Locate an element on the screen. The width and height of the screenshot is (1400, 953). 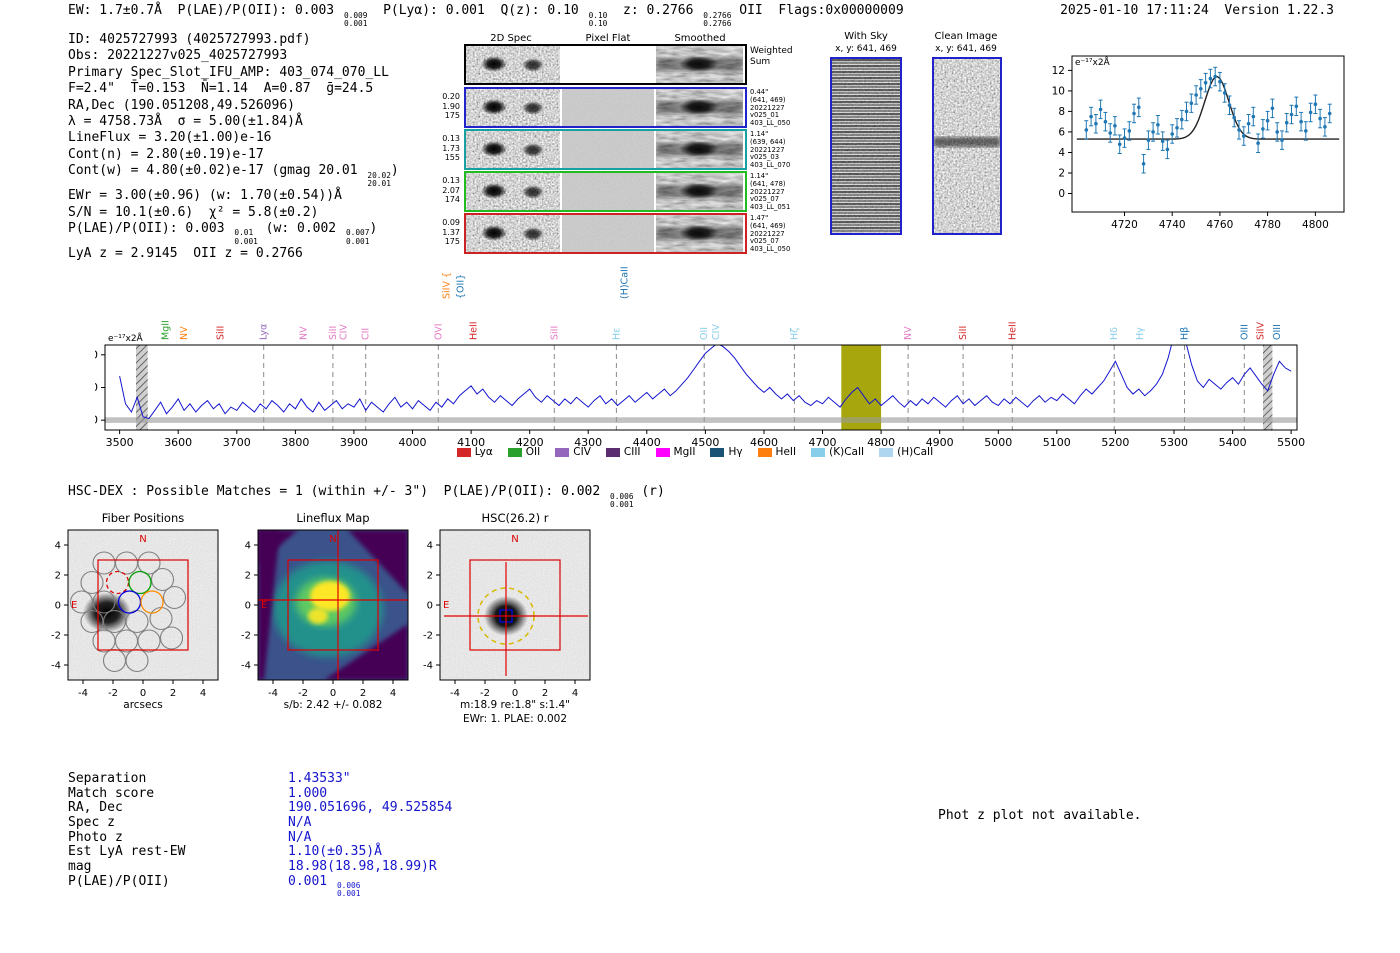
emission-line-label: CII is located at coordinates (366, 334).